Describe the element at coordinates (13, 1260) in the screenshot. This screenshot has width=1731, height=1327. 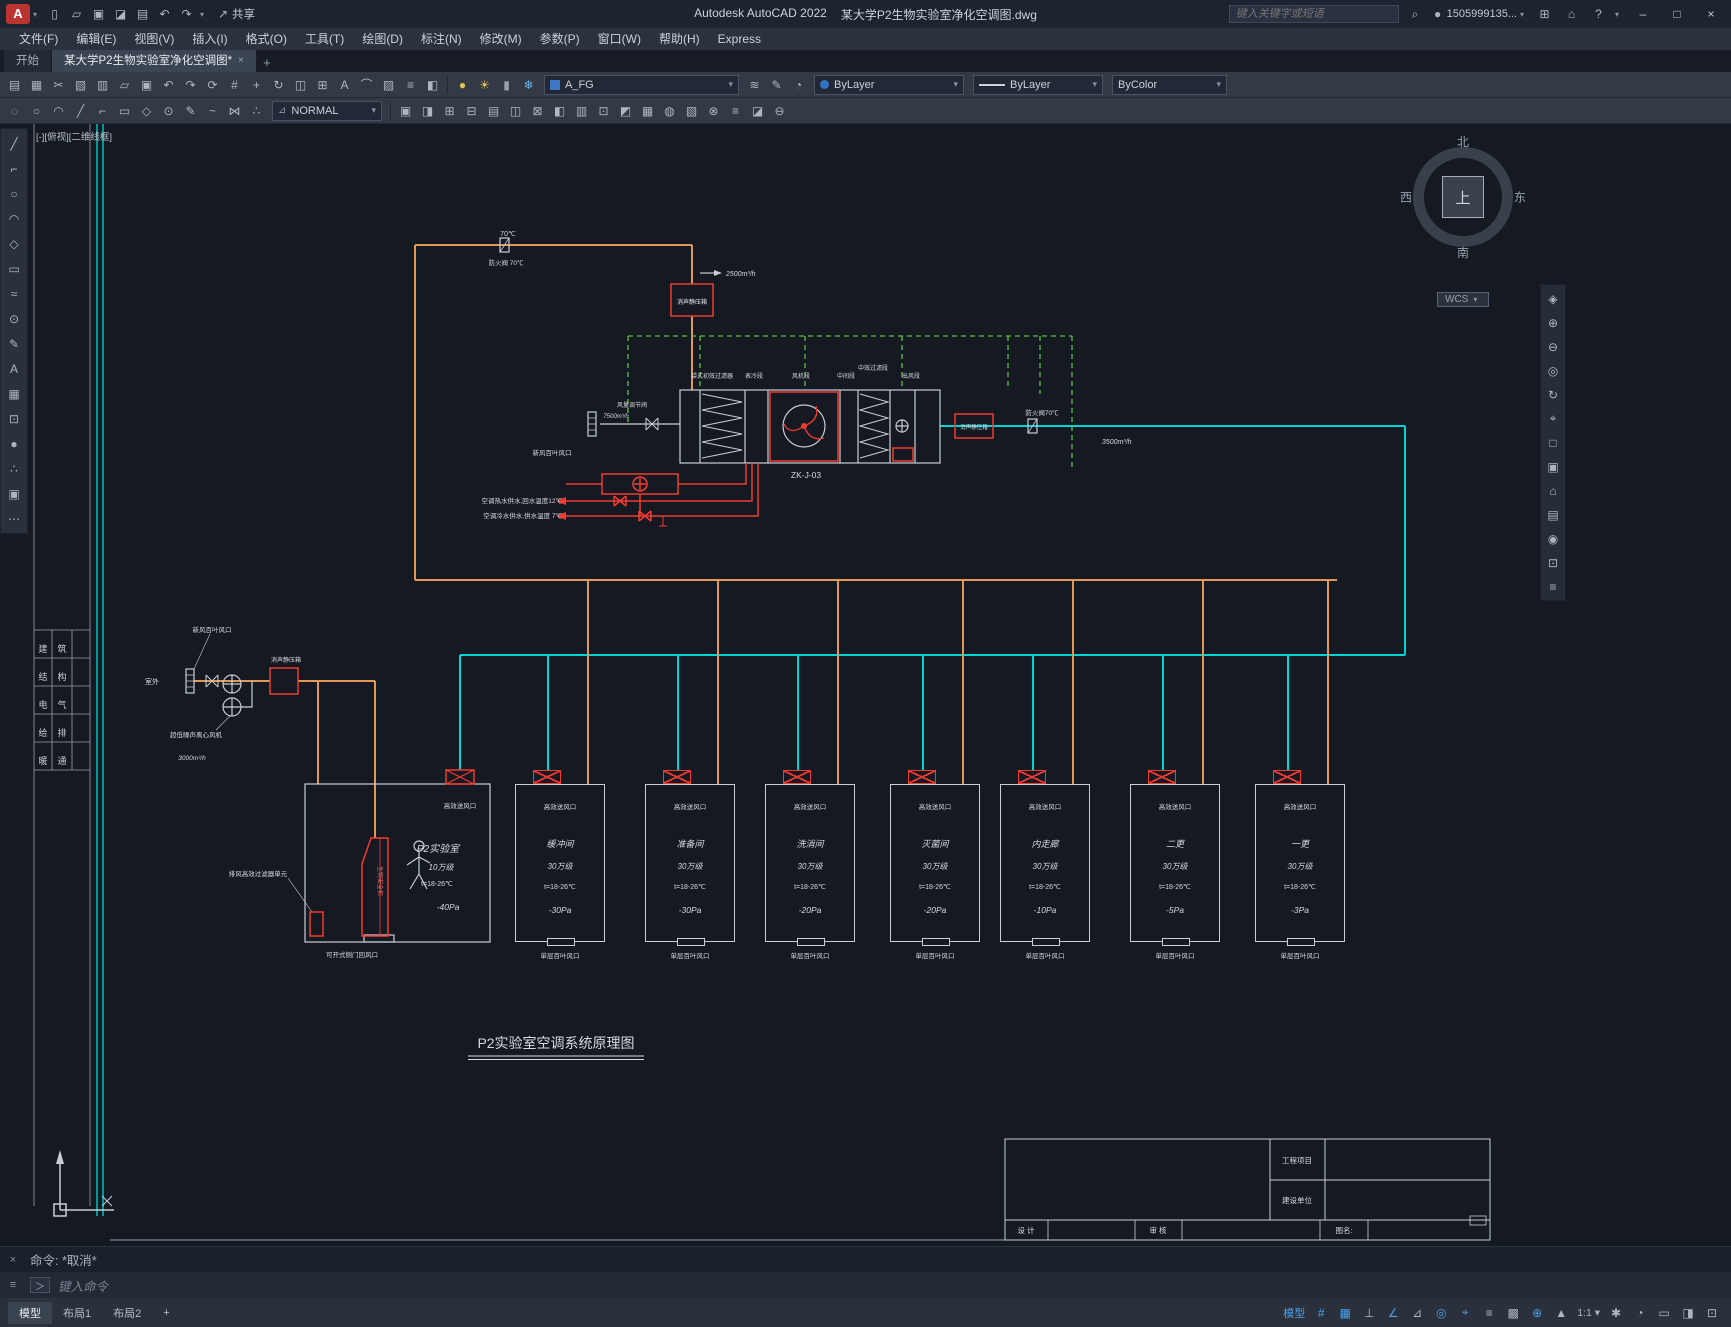
I see `command-close-icon: ×` at that location.